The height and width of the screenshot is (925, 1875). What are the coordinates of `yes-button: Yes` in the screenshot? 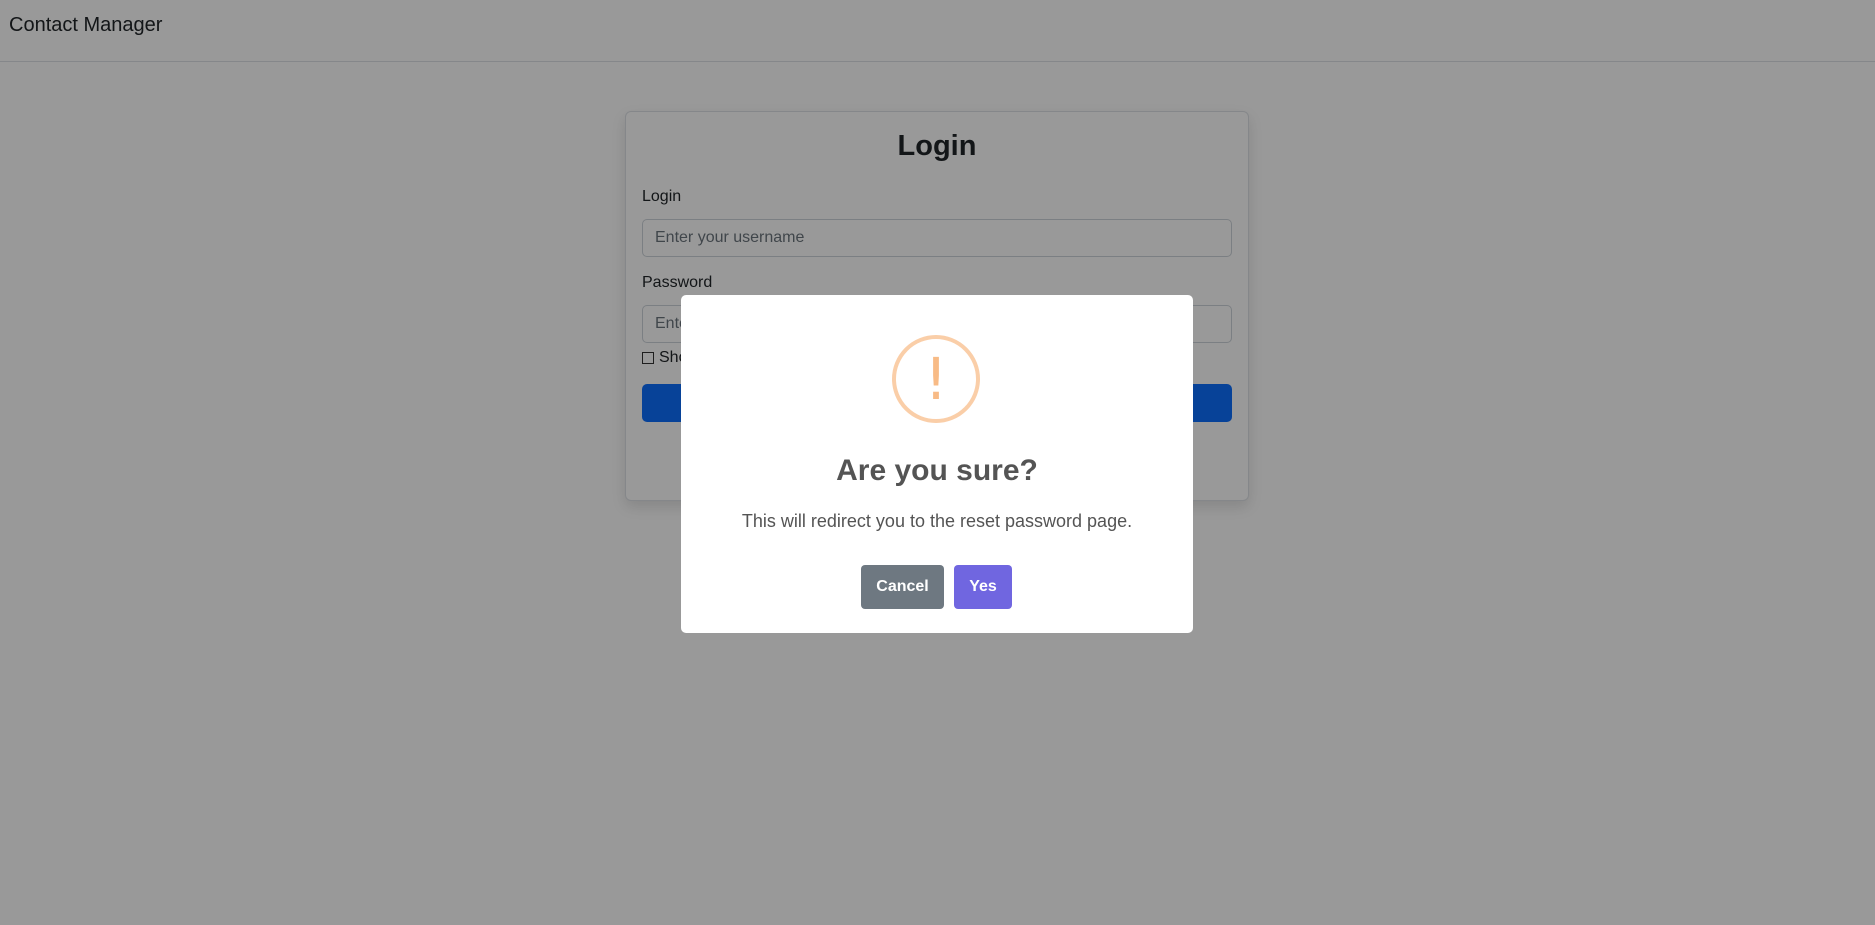 It's located at (983, 587).